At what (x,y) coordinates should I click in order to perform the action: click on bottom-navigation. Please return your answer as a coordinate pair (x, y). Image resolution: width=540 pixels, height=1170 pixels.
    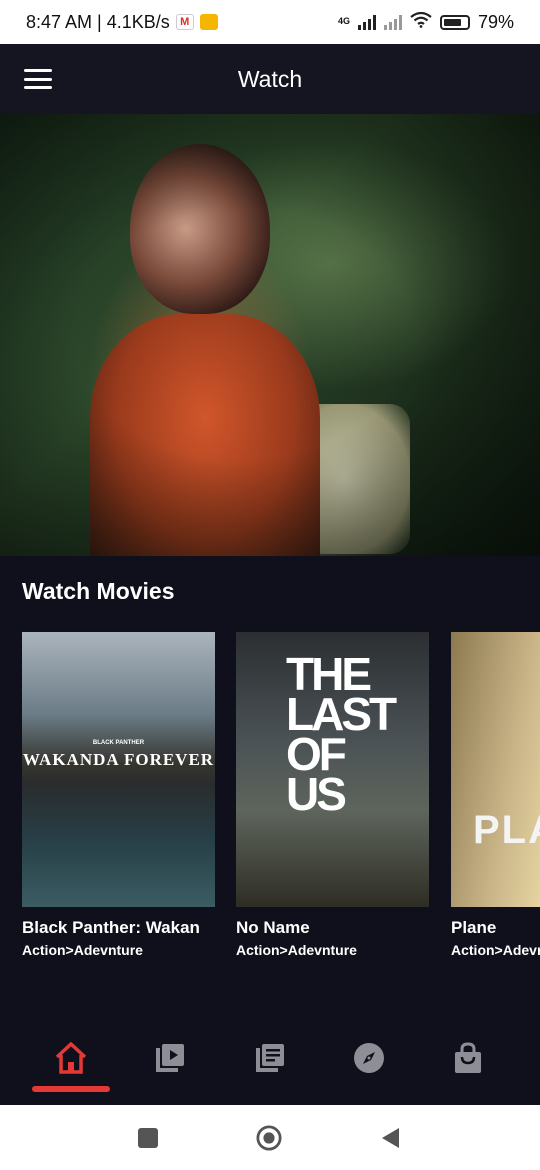
    Looking at the image, I should click on (270, 1062).